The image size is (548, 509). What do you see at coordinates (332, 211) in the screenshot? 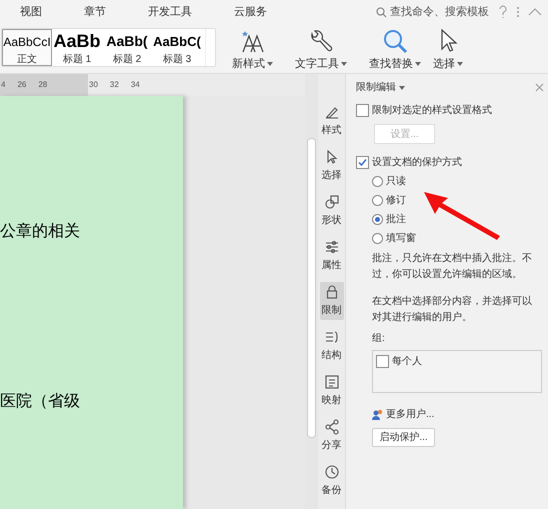
I see `side-tool: 形状` at bounding box center [332, 211].